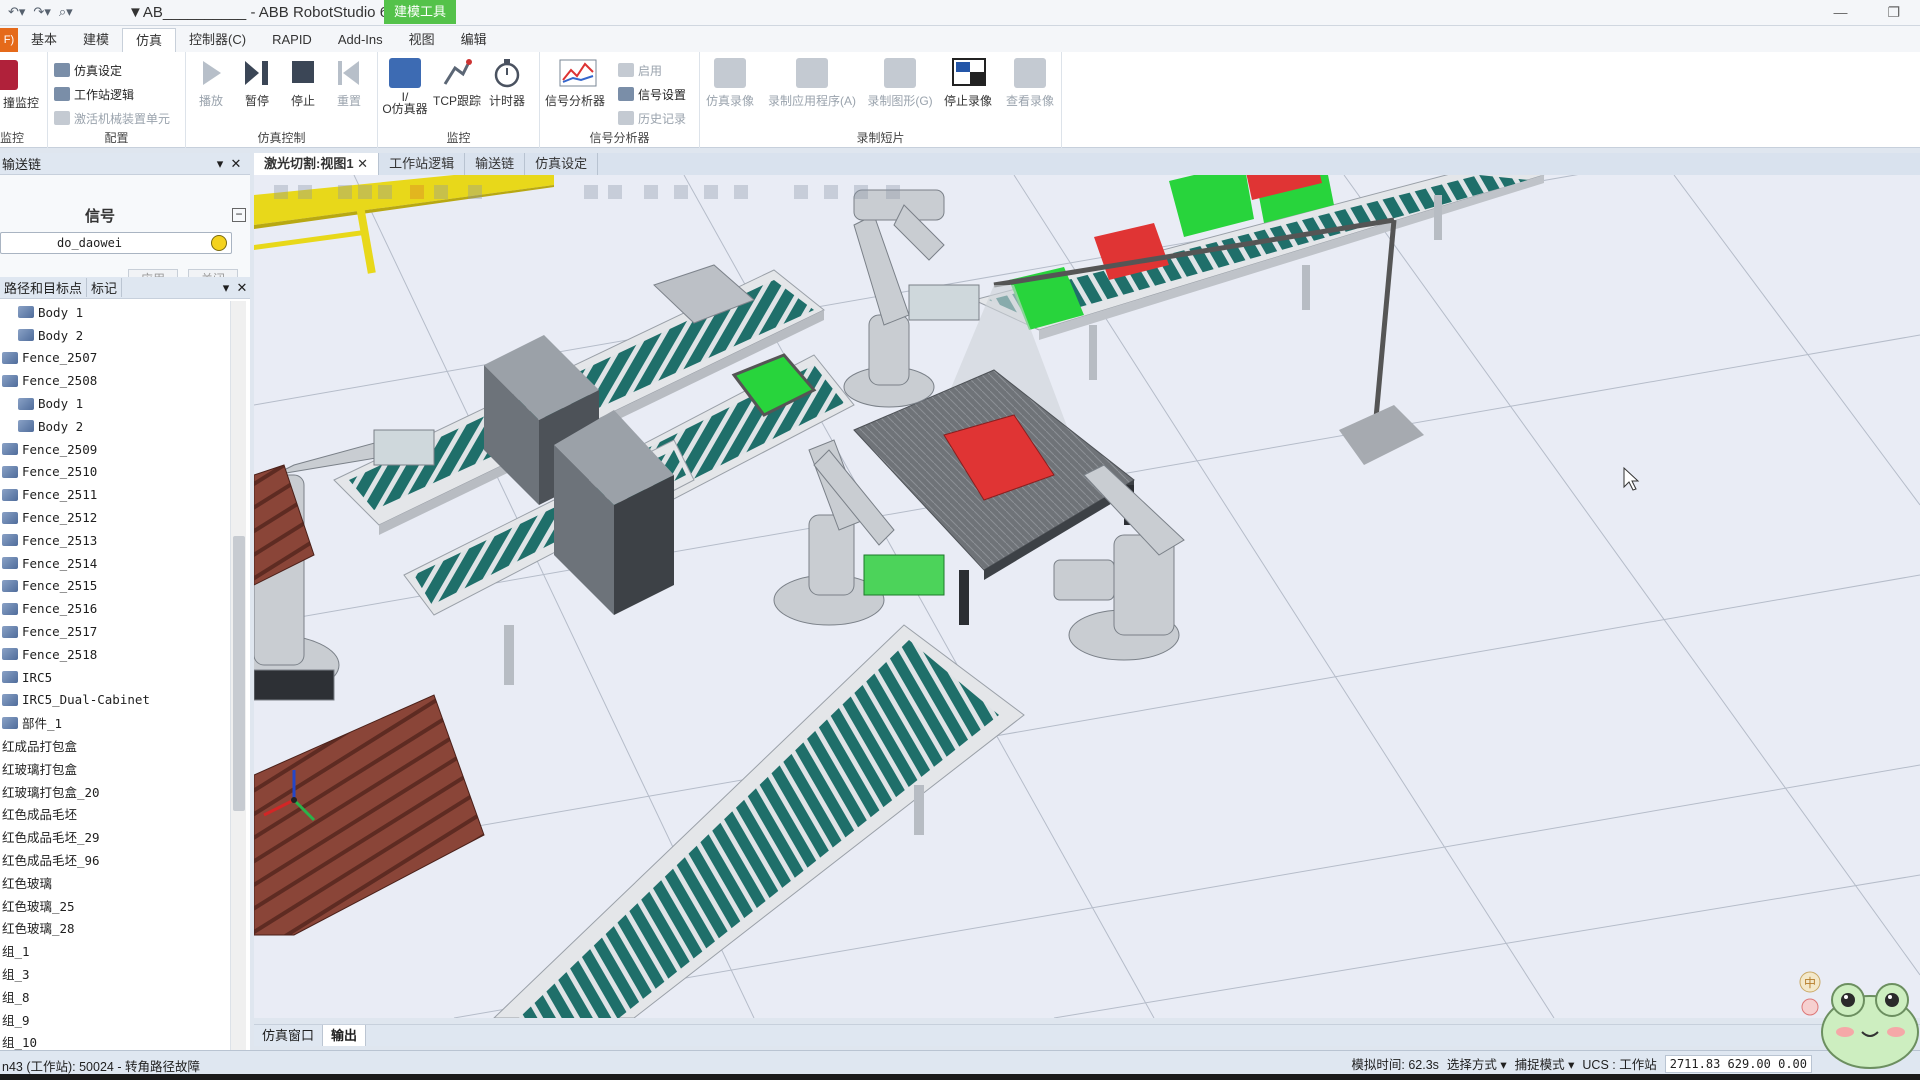  What do you see at coordinates (1030, 73) in the screenshot?
I see `view-record-icon` at bounding box center [1030, 73].